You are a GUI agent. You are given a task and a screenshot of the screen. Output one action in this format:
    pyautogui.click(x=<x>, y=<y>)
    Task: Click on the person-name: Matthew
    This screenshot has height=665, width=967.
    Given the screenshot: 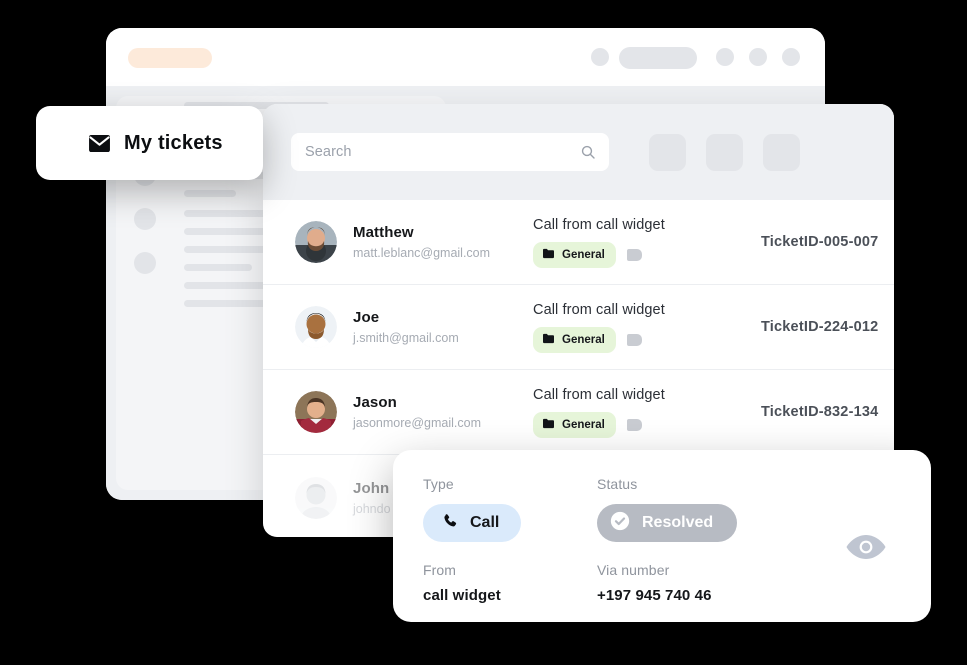 What is the action you would take?
    pyautogui.click(x=383, y=232)
    